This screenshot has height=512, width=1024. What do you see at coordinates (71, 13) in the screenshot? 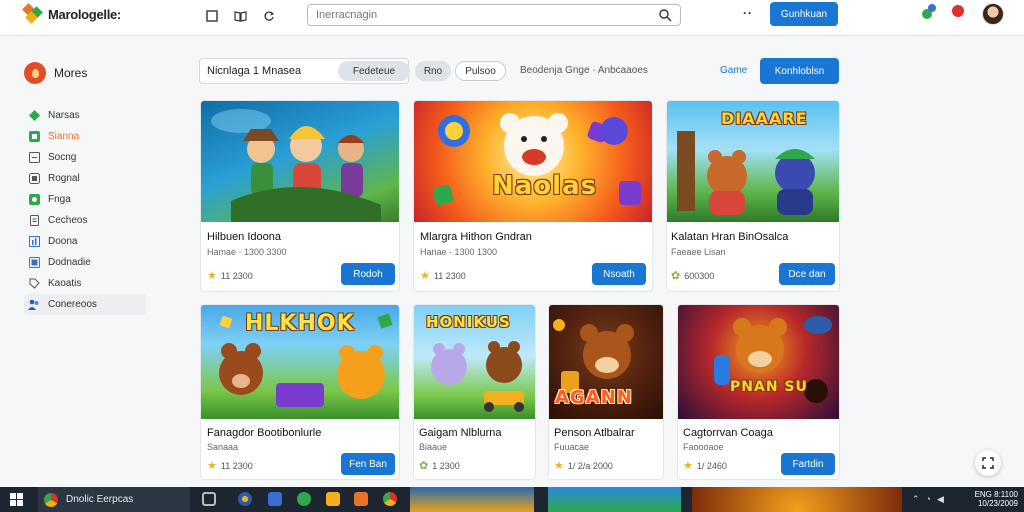
I see `app-logo: Marologelle:` at bounding box center [71, 13].